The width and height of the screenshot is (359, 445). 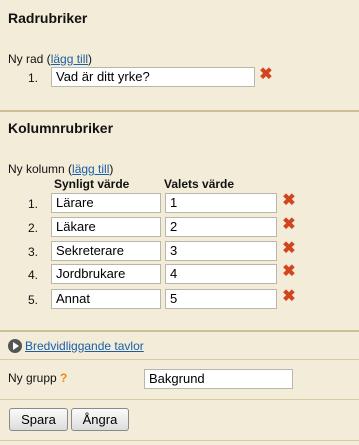 I want to click on undo-button: Ångra, so click(x=100, y=419).